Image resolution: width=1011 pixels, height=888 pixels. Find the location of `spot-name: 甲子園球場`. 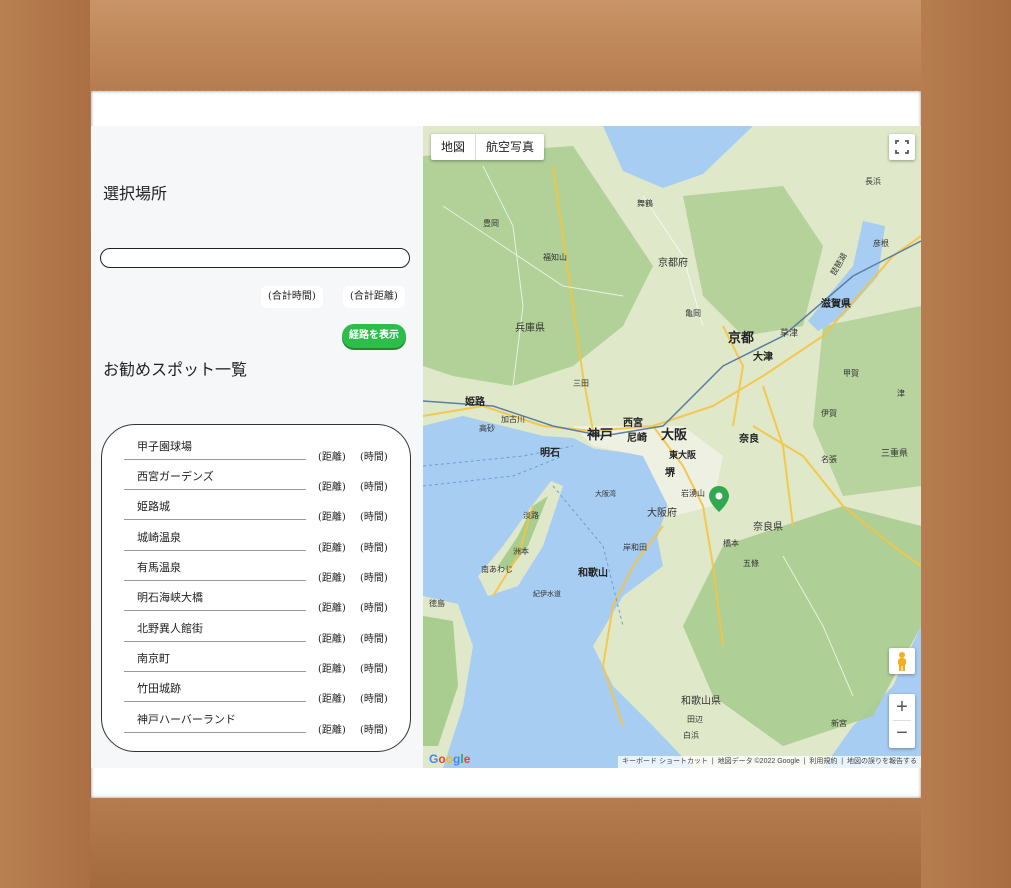

spot-name: 甲子園球場 is located at coordinates (215, 449).